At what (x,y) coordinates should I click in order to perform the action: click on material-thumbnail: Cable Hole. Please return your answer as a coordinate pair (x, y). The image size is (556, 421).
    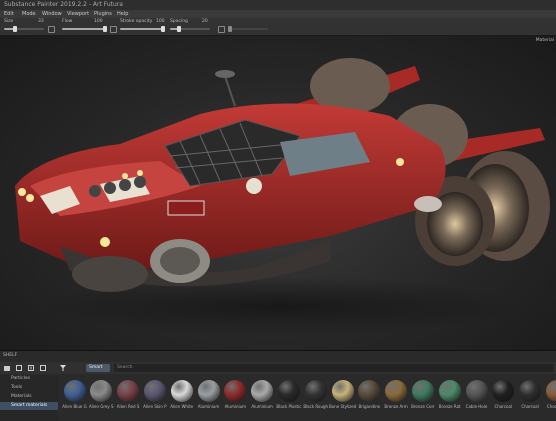
    Looking at the image, I should click on (476, 394).